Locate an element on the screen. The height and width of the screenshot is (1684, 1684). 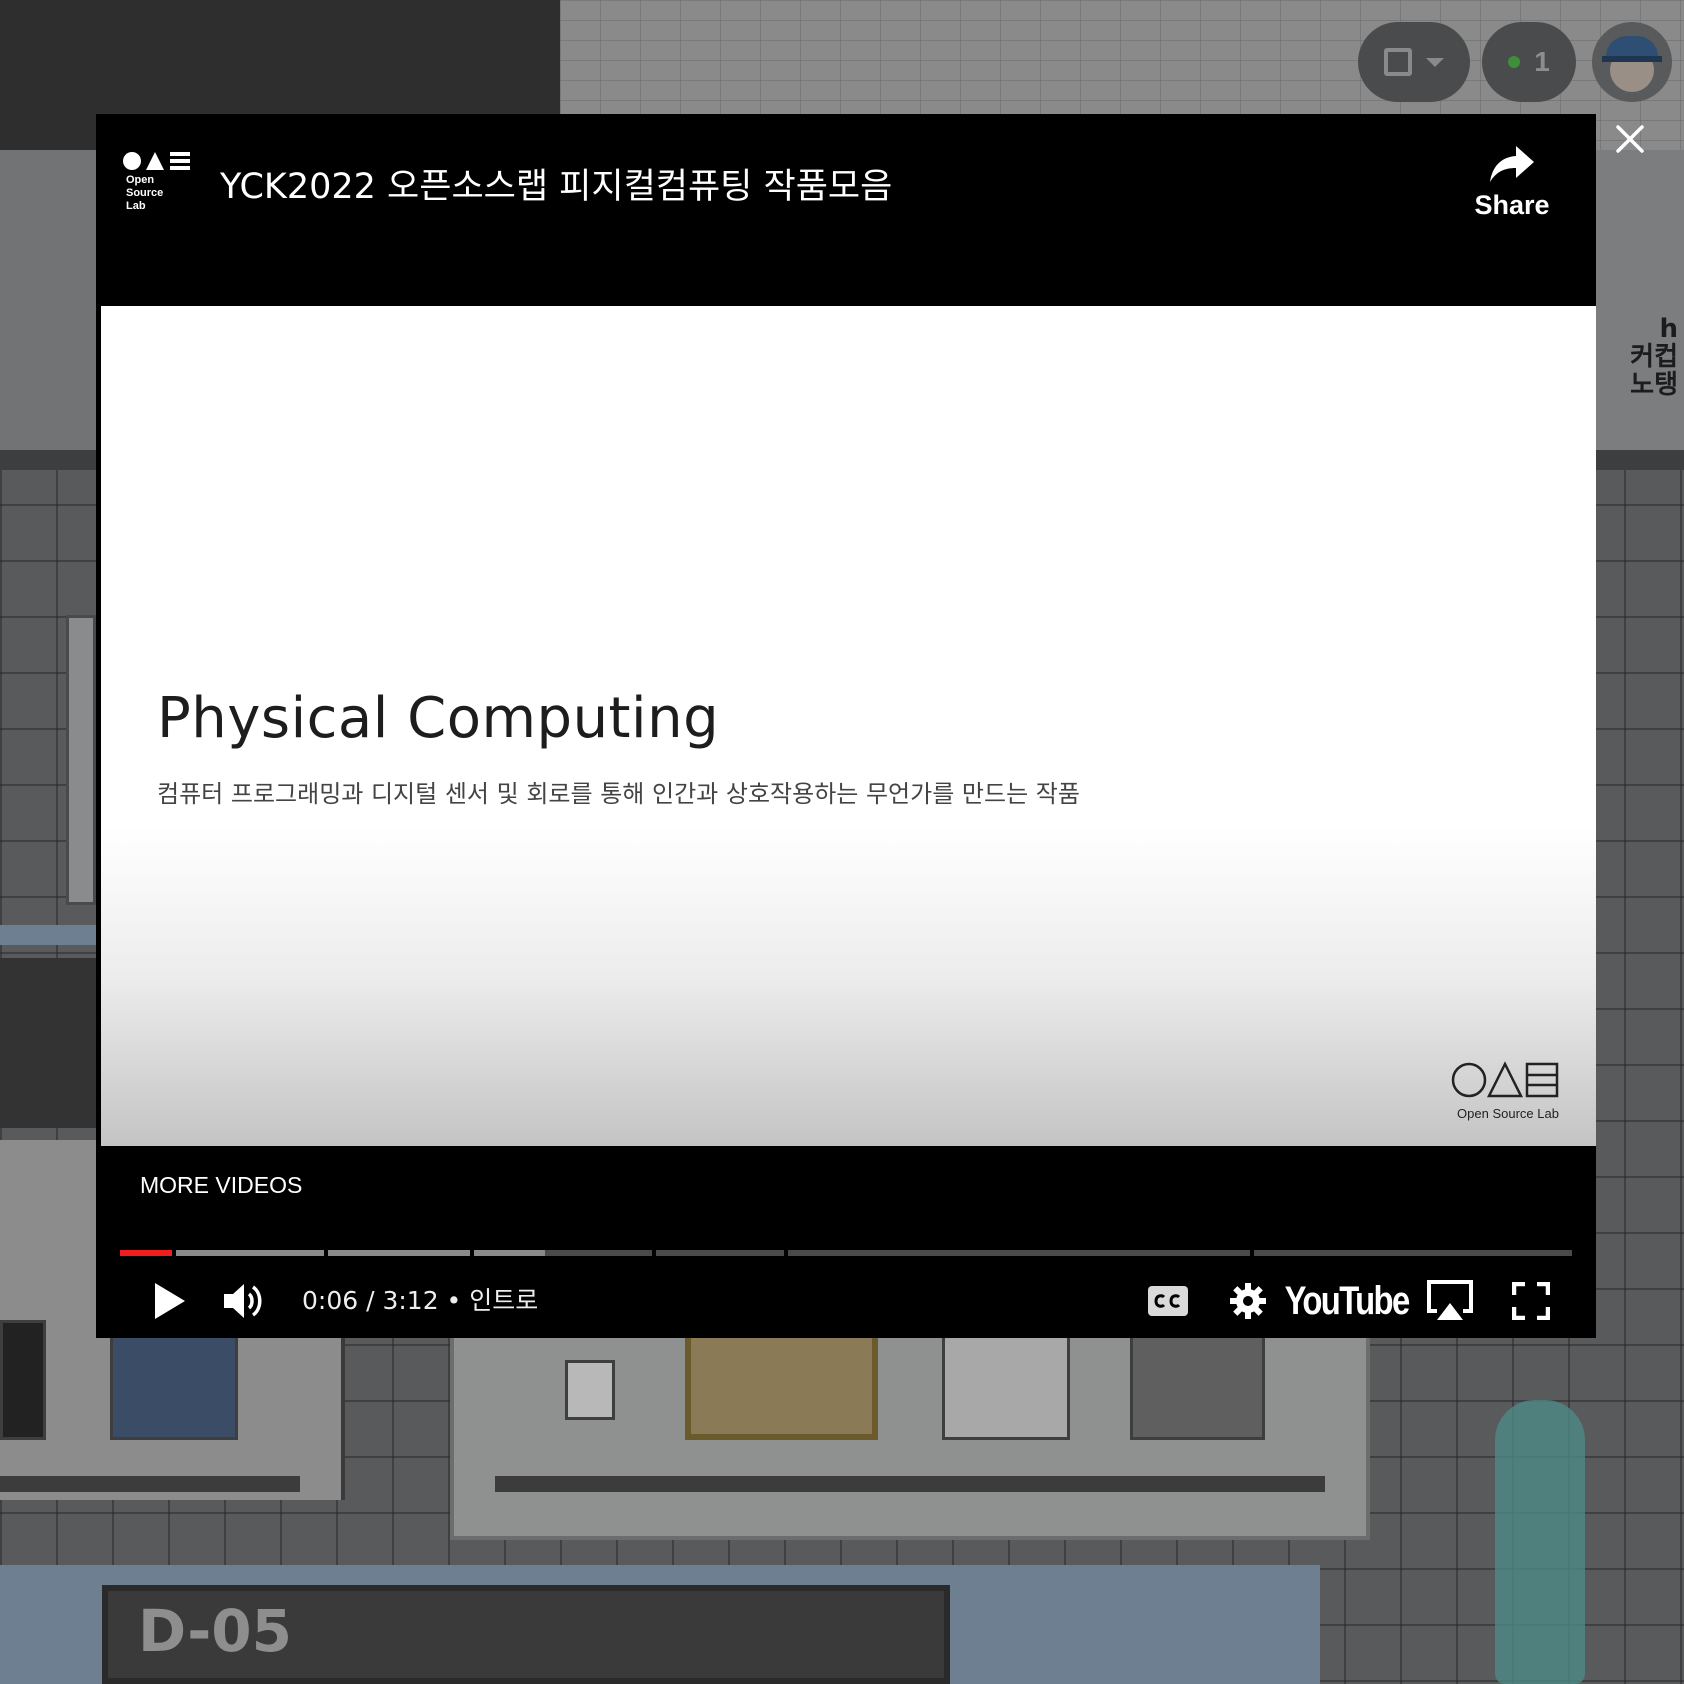
close-icon is located at coordinates (1630, 139).